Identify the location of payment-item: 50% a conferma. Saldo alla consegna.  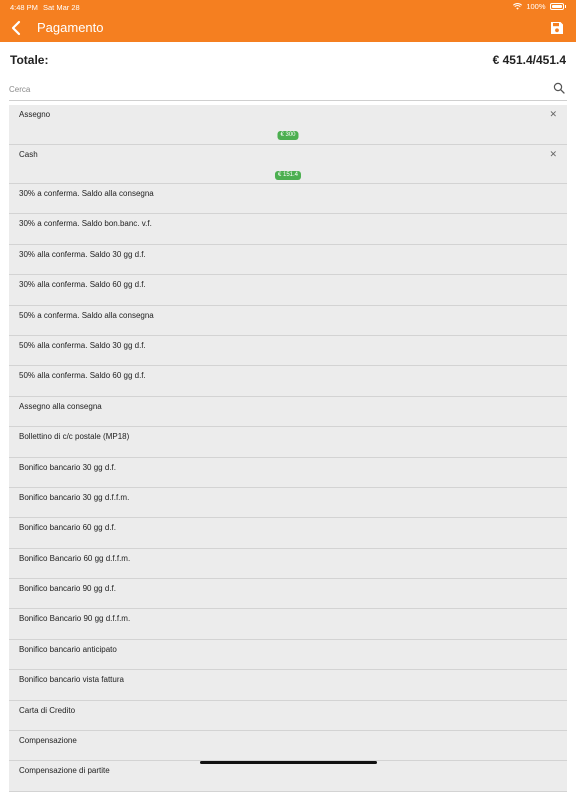
(288, 320).